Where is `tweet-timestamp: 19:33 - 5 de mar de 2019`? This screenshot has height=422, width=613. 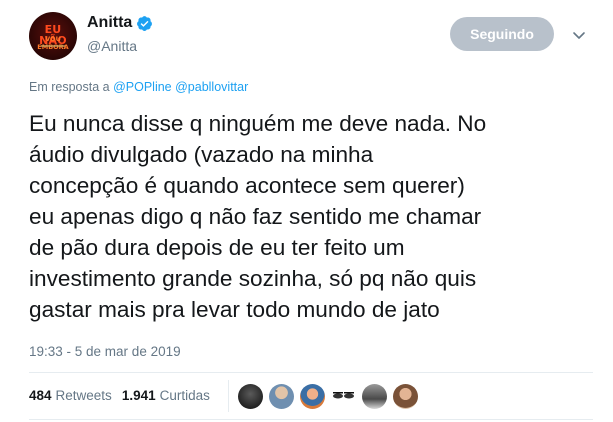 tweet-timestamp: 19:33 - 5 de mar de 2019 is located at coordinates (105, 351).